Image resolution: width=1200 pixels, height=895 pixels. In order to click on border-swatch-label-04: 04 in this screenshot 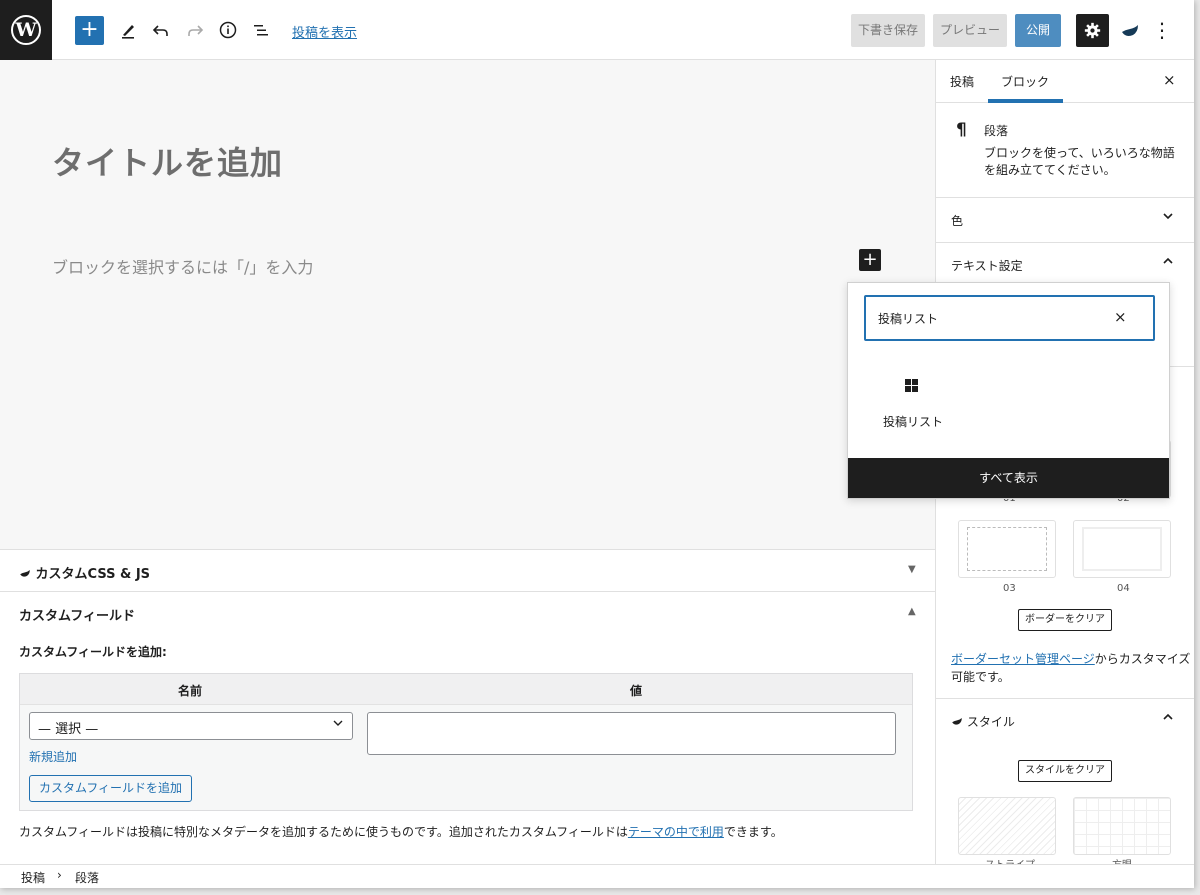, I will do `click(1123, 588)`.